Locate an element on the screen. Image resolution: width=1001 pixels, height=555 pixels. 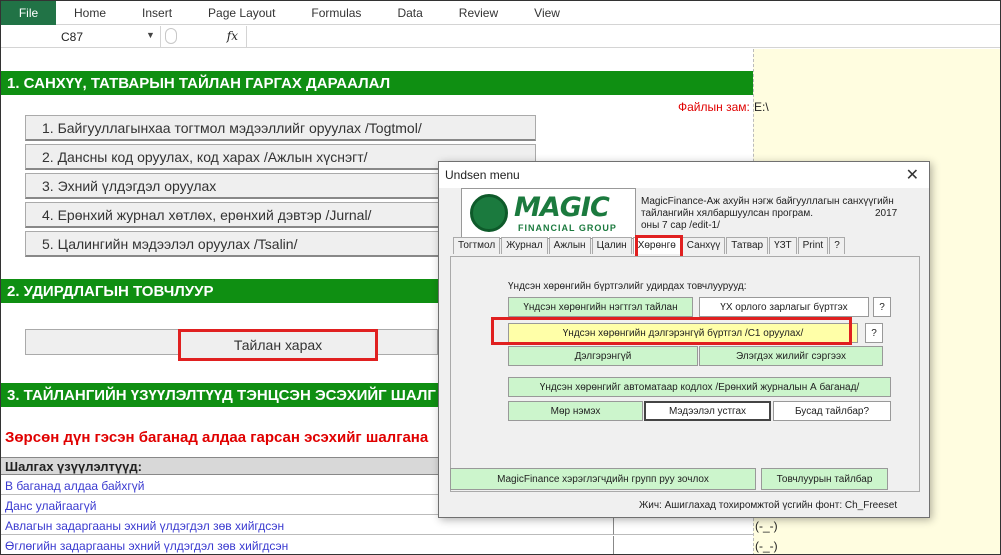
tab-sankhuu: Санхүү is located at coordinates (703, 245).